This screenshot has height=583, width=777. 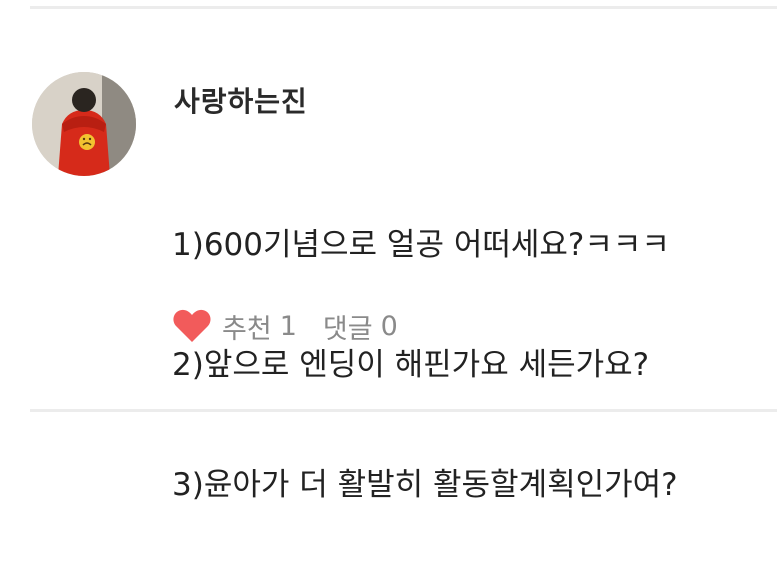 What do you see at coordinates (421, 245) in the screenshot?
I see `comment-line: 1)600기념으로 얼공 어떠세요?ㅋㅋㅋ` at bounding box center [421, 245].